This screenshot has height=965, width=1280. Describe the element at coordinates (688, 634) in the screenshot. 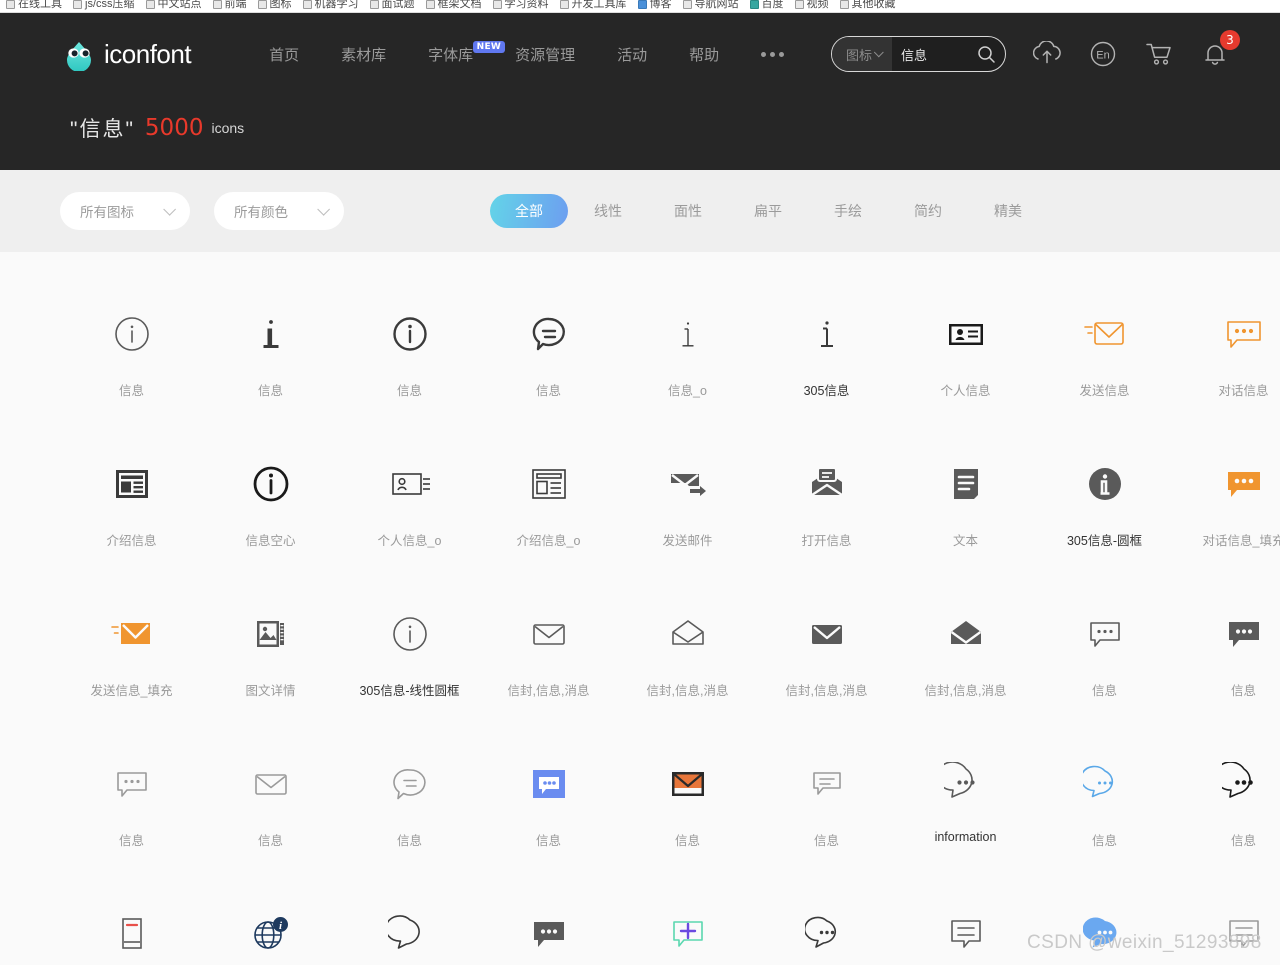

I see `envelope-open-outline-icon` at that location.